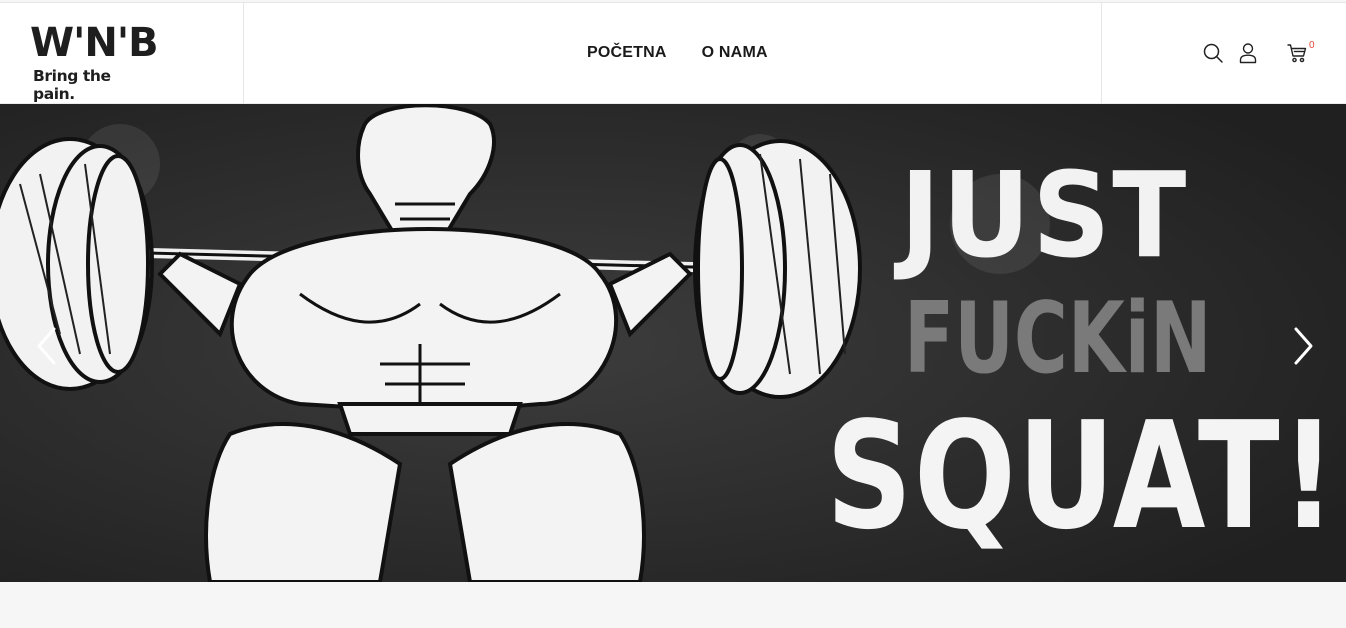 The image size is (1346, 628). What do you see at coordinates (1058, 339) in the screenshot?
I see `hero-slogan-line-2: FUCKiN` at bounding box center [1058, 339].